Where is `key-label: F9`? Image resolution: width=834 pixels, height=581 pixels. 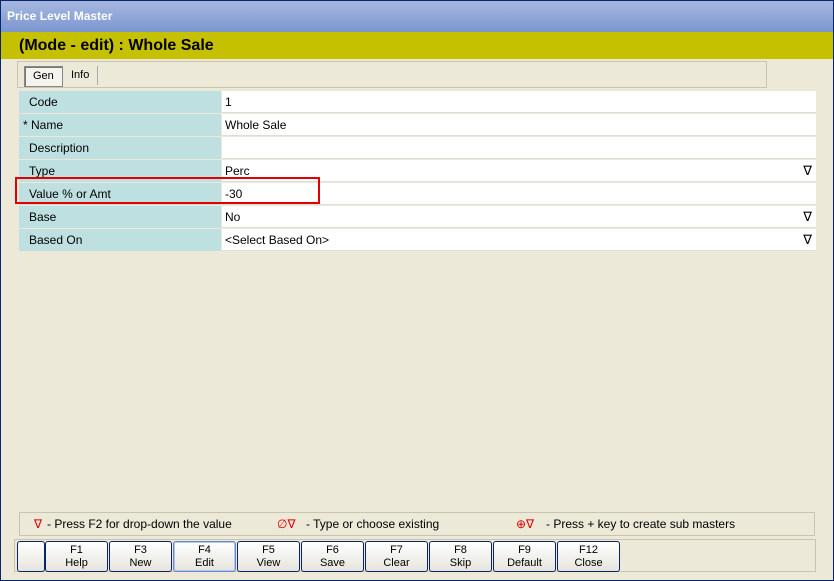
key-label: F9 is located at coordinates (524, 550).